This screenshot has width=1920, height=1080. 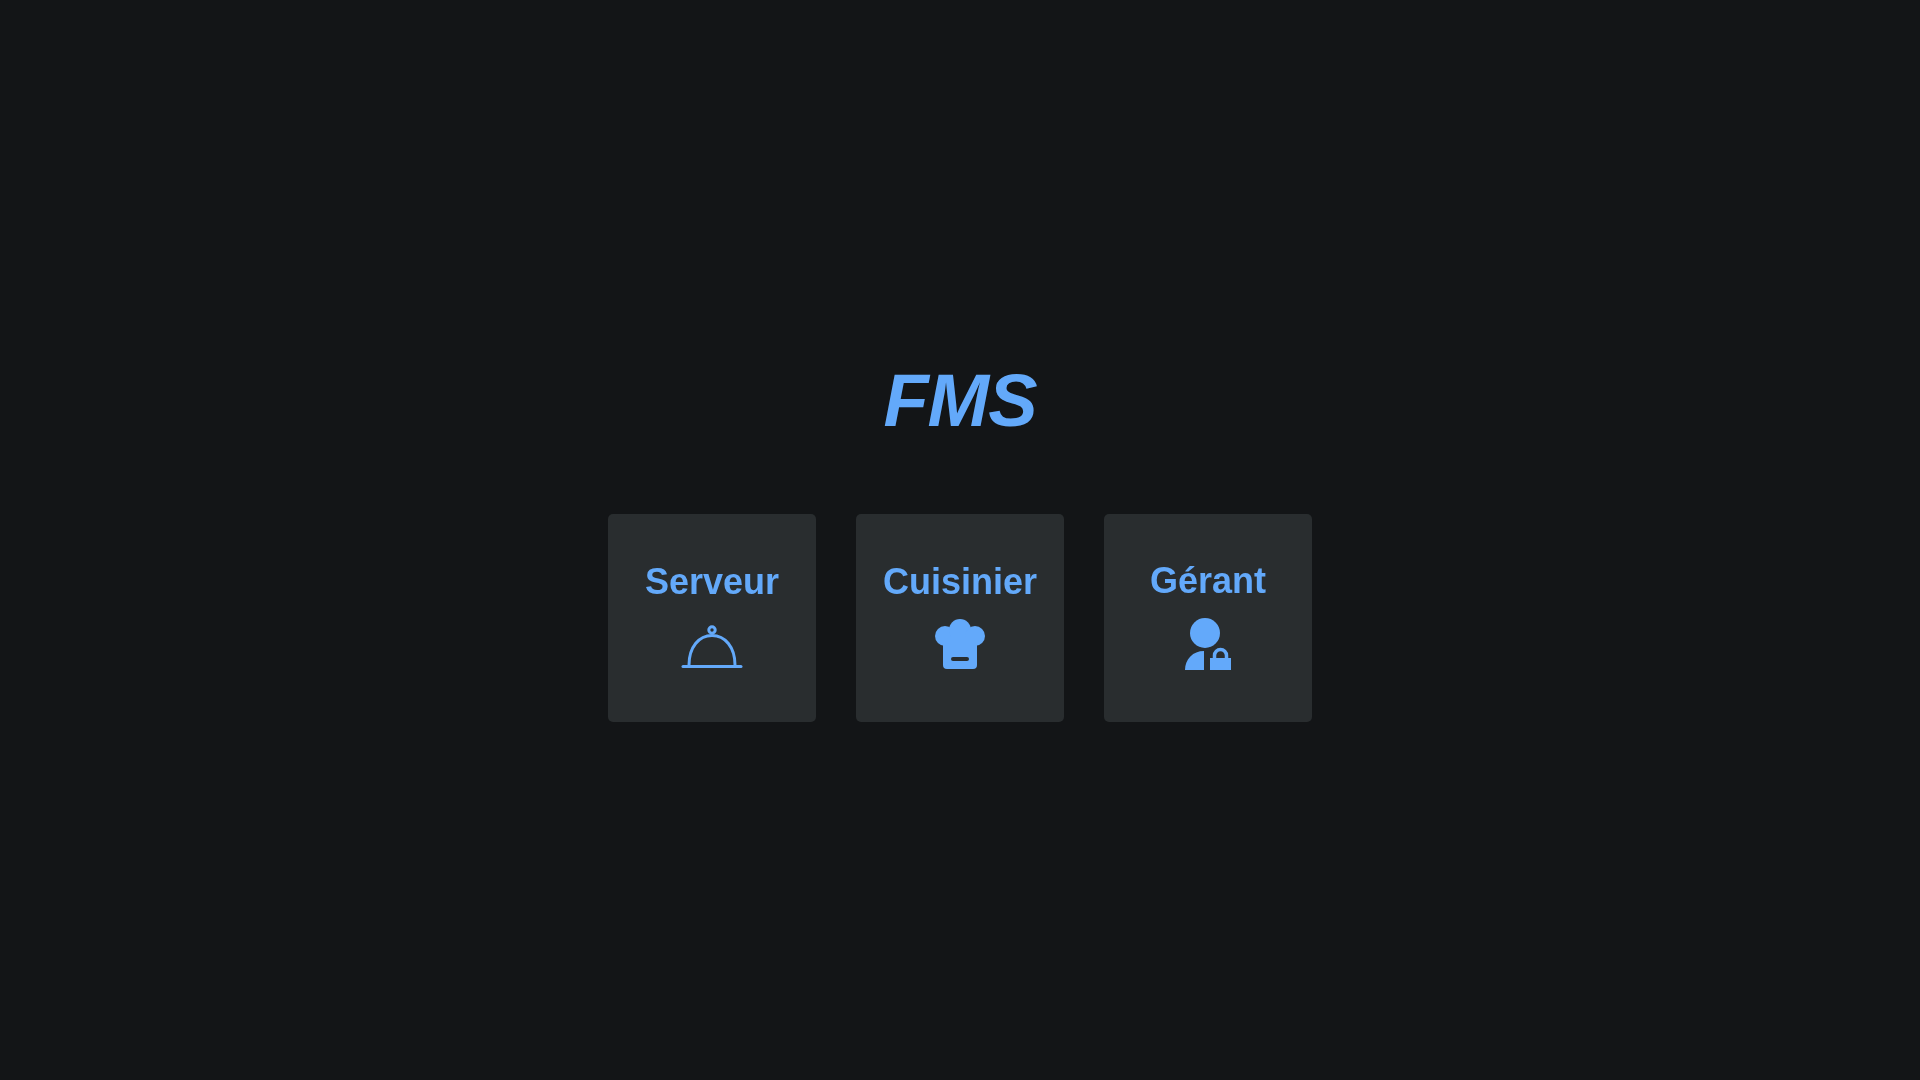 What do you see at coordinates (712, 618) in the screenshot?
I see `role-button: Serveur` at bounding box center [712, 618].